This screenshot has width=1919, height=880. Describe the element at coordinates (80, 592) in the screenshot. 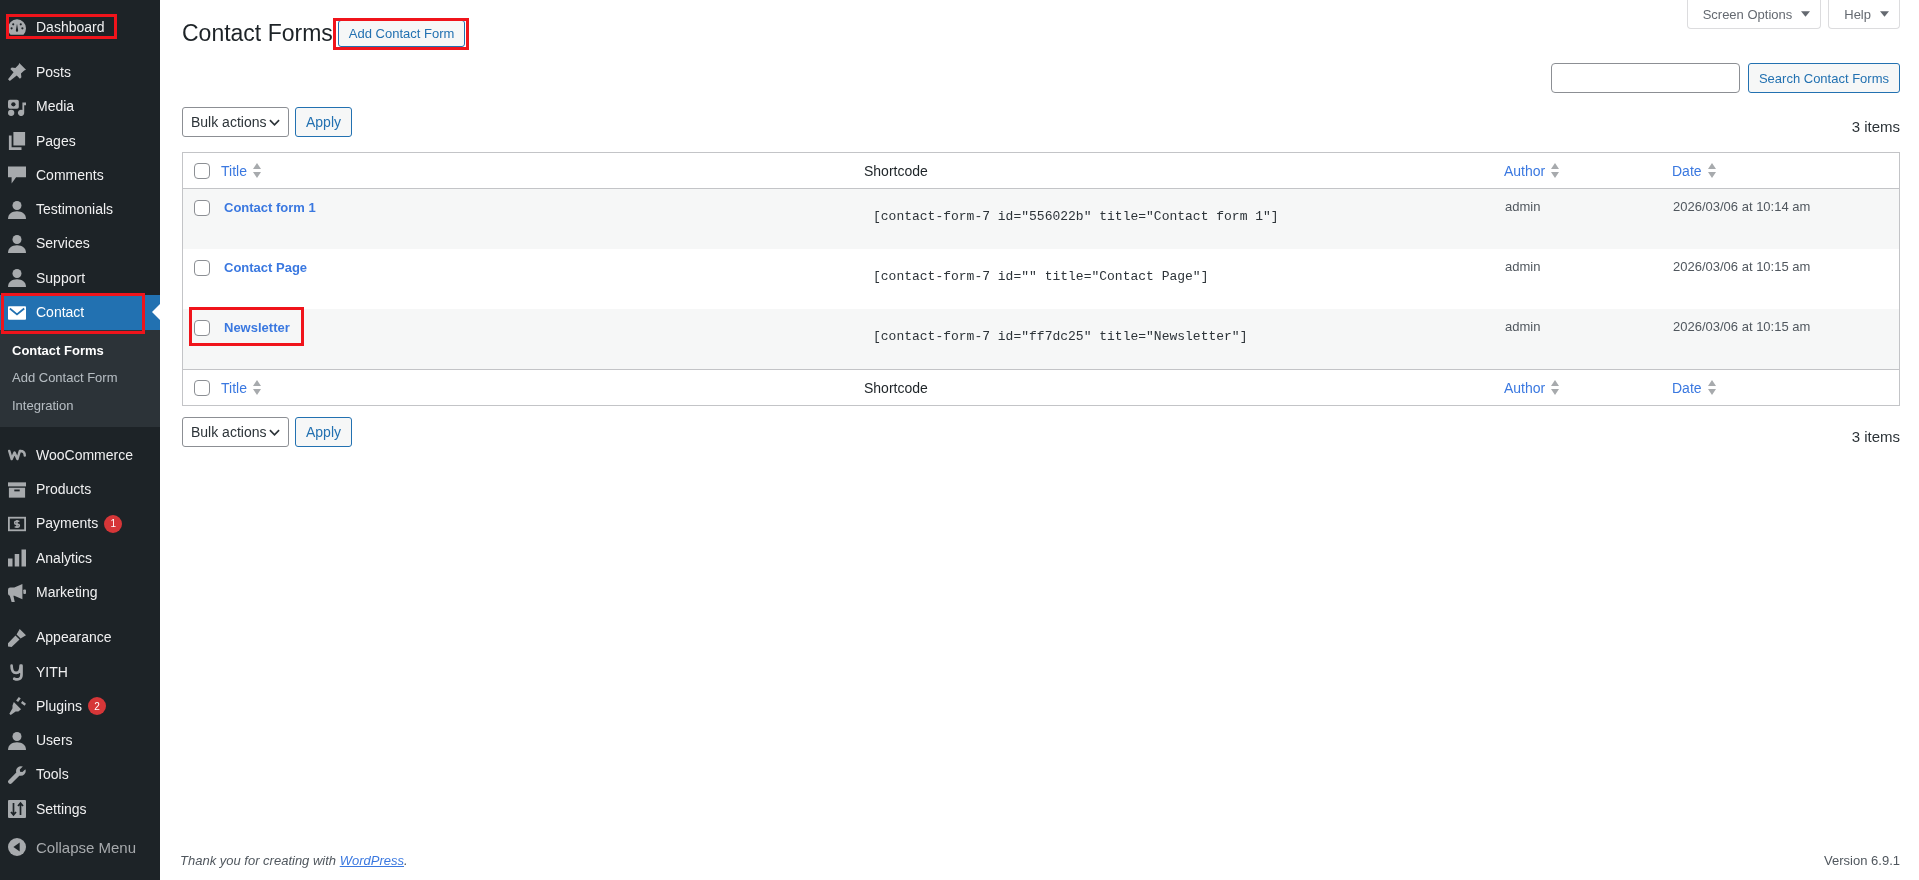

I see `menu-item: Marketing` at that location.